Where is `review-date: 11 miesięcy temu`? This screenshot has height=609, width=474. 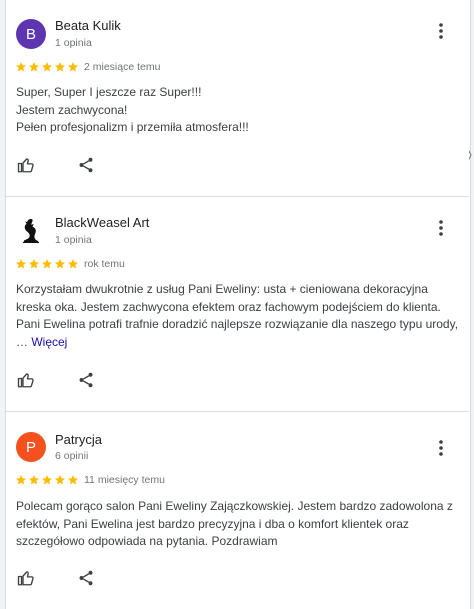 review-date: 11 miesięcy temu is located at coordinates (124, 480).